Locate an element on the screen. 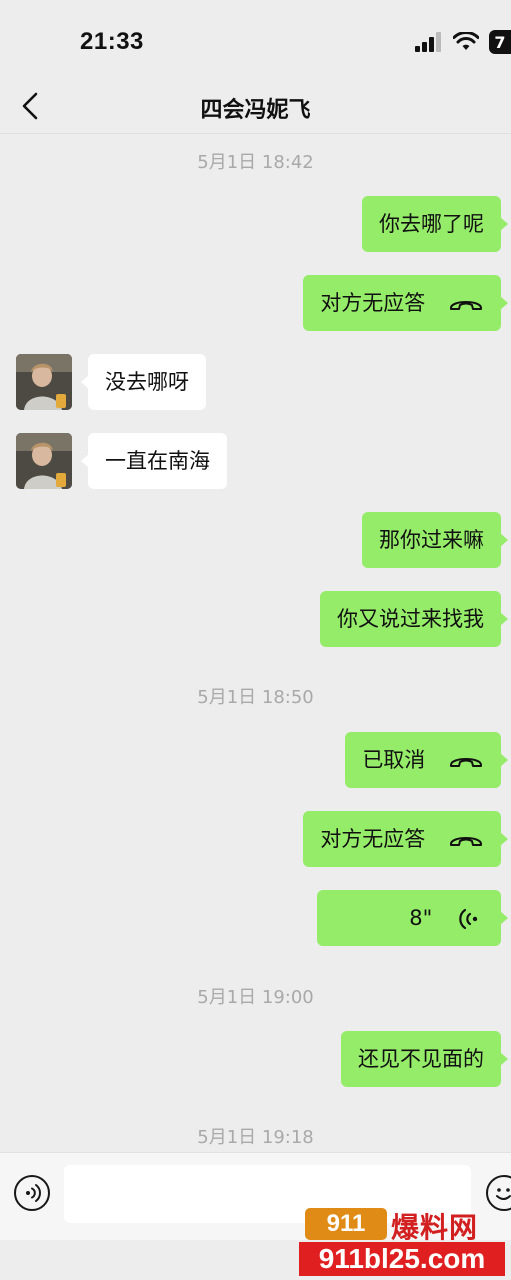  chat-title: 四会冯妮飞 is located at coordinates (255, 110).